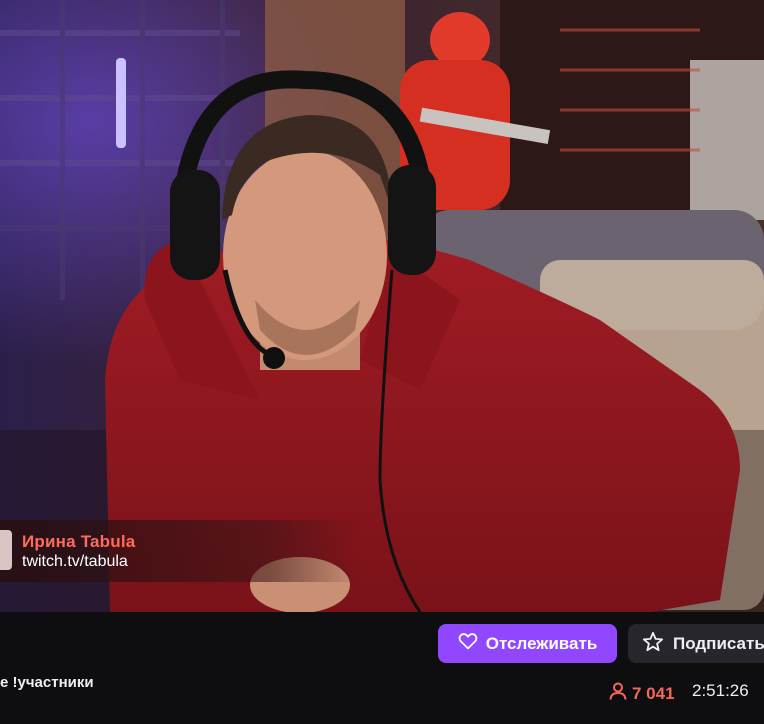 The height and width of the screenshot is (724, 764). What do you see at coordinates (47, 682) in the screenshot?
I see `stream-title: е !участники` at bounding box center [47, 682].